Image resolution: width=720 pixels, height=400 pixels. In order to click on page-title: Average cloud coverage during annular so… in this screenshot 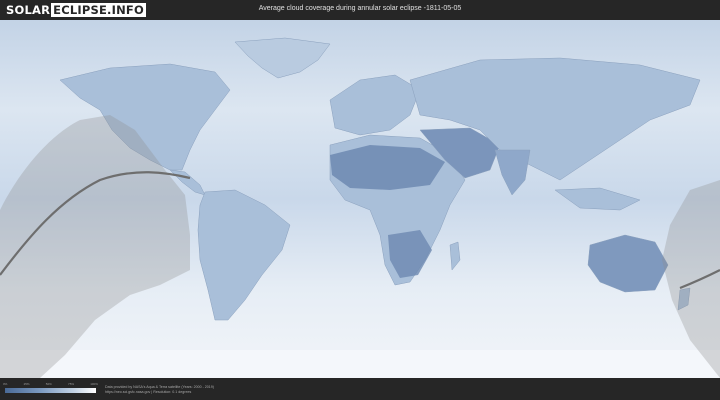, I will do `click(360, 8)`.